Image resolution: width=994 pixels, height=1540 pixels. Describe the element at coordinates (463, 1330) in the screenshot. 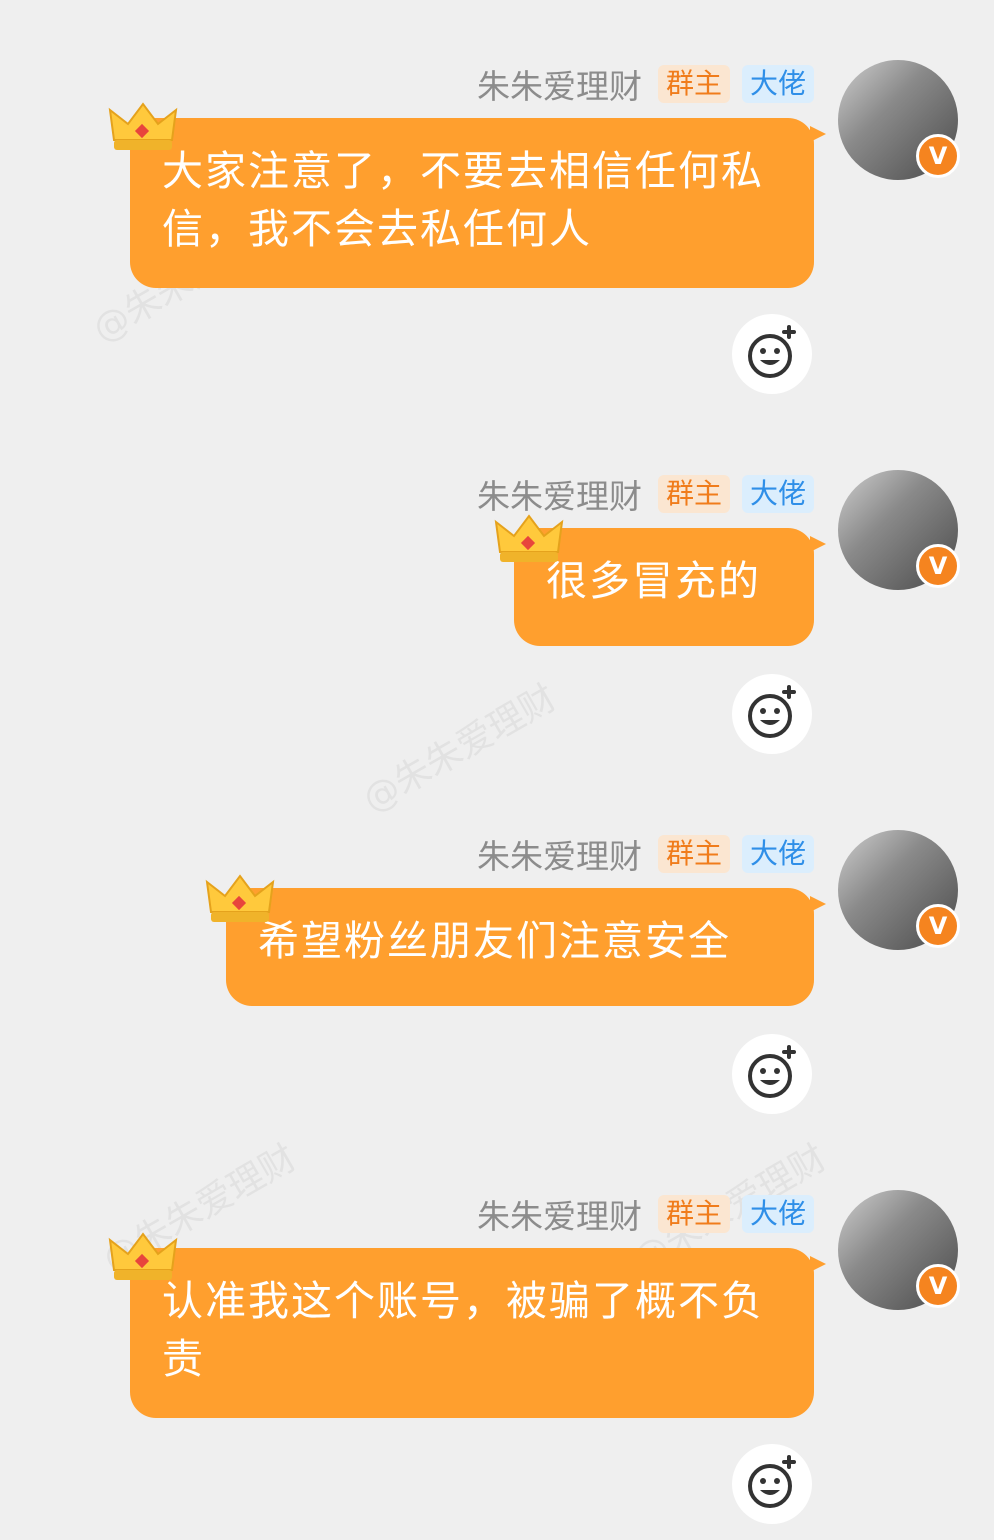

I see `message-text: 认准我这个账号，被骗了概不负责` at that location.